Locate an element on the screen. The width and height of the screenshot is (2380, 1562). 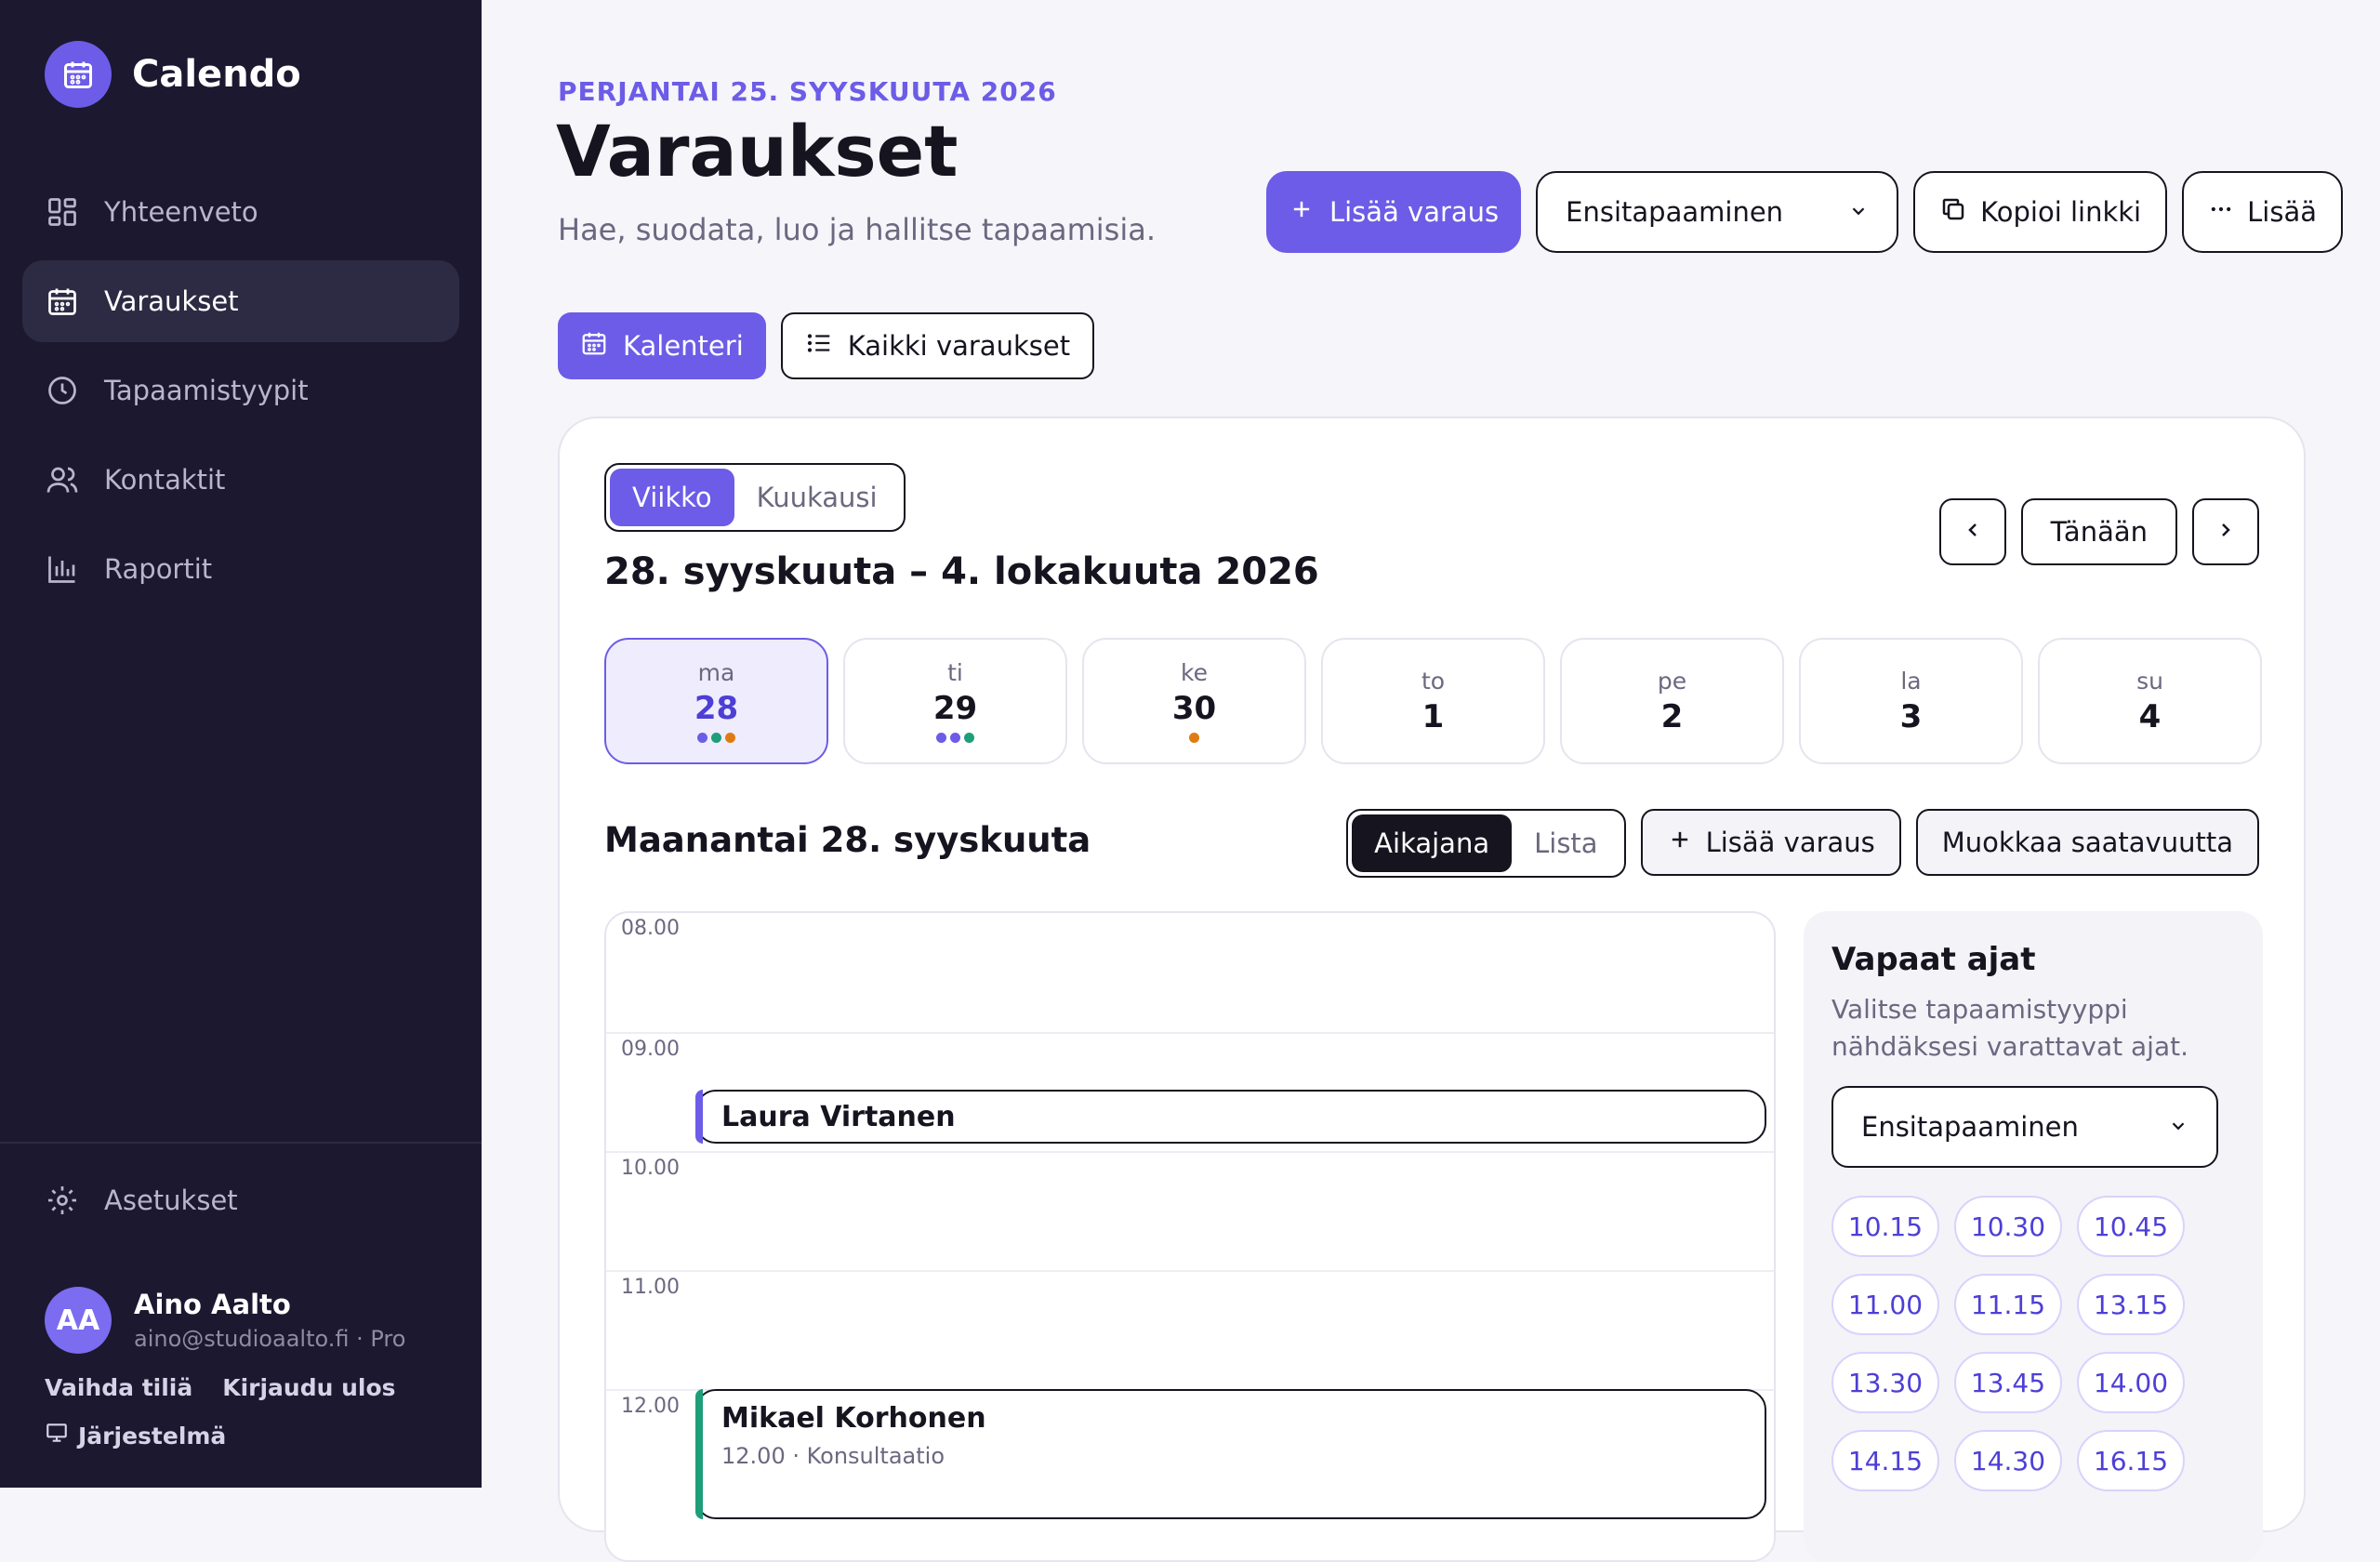
event-meta: 12.00 · Konsultaatio is located at coordinates (833, 1456).